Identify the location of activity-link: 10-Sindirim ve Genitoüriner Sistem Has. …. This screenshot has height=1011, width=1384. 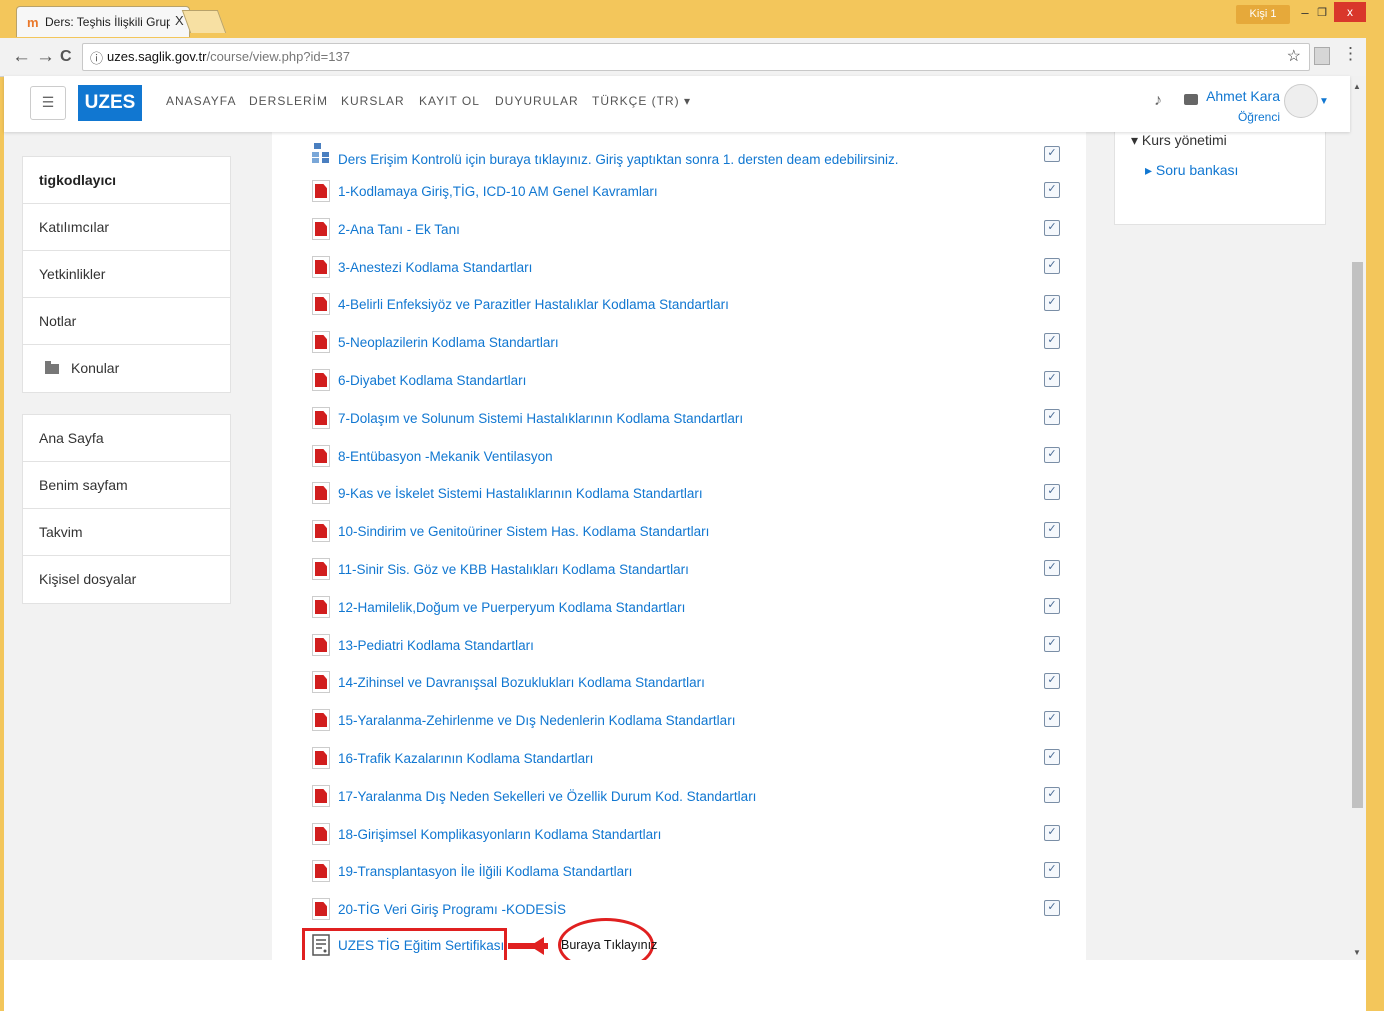
(523, 531).